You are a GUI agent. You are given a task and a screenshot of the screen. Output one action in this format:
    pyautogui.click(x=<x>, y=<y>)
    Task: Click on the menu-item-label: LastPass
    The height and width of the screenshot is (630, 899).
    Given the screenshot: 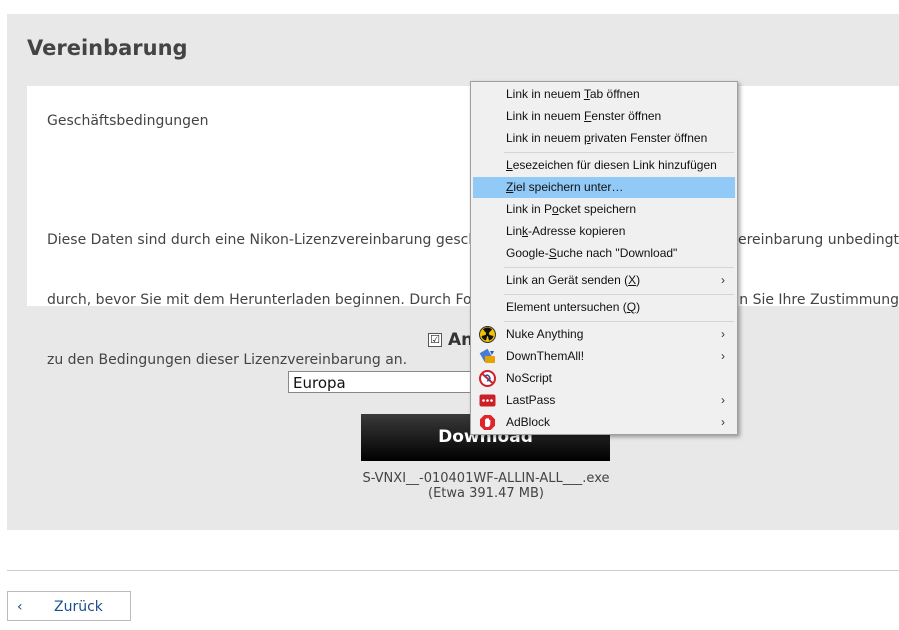 What is the action you would take?
    pyautogui.click(x=531, y=400)
    